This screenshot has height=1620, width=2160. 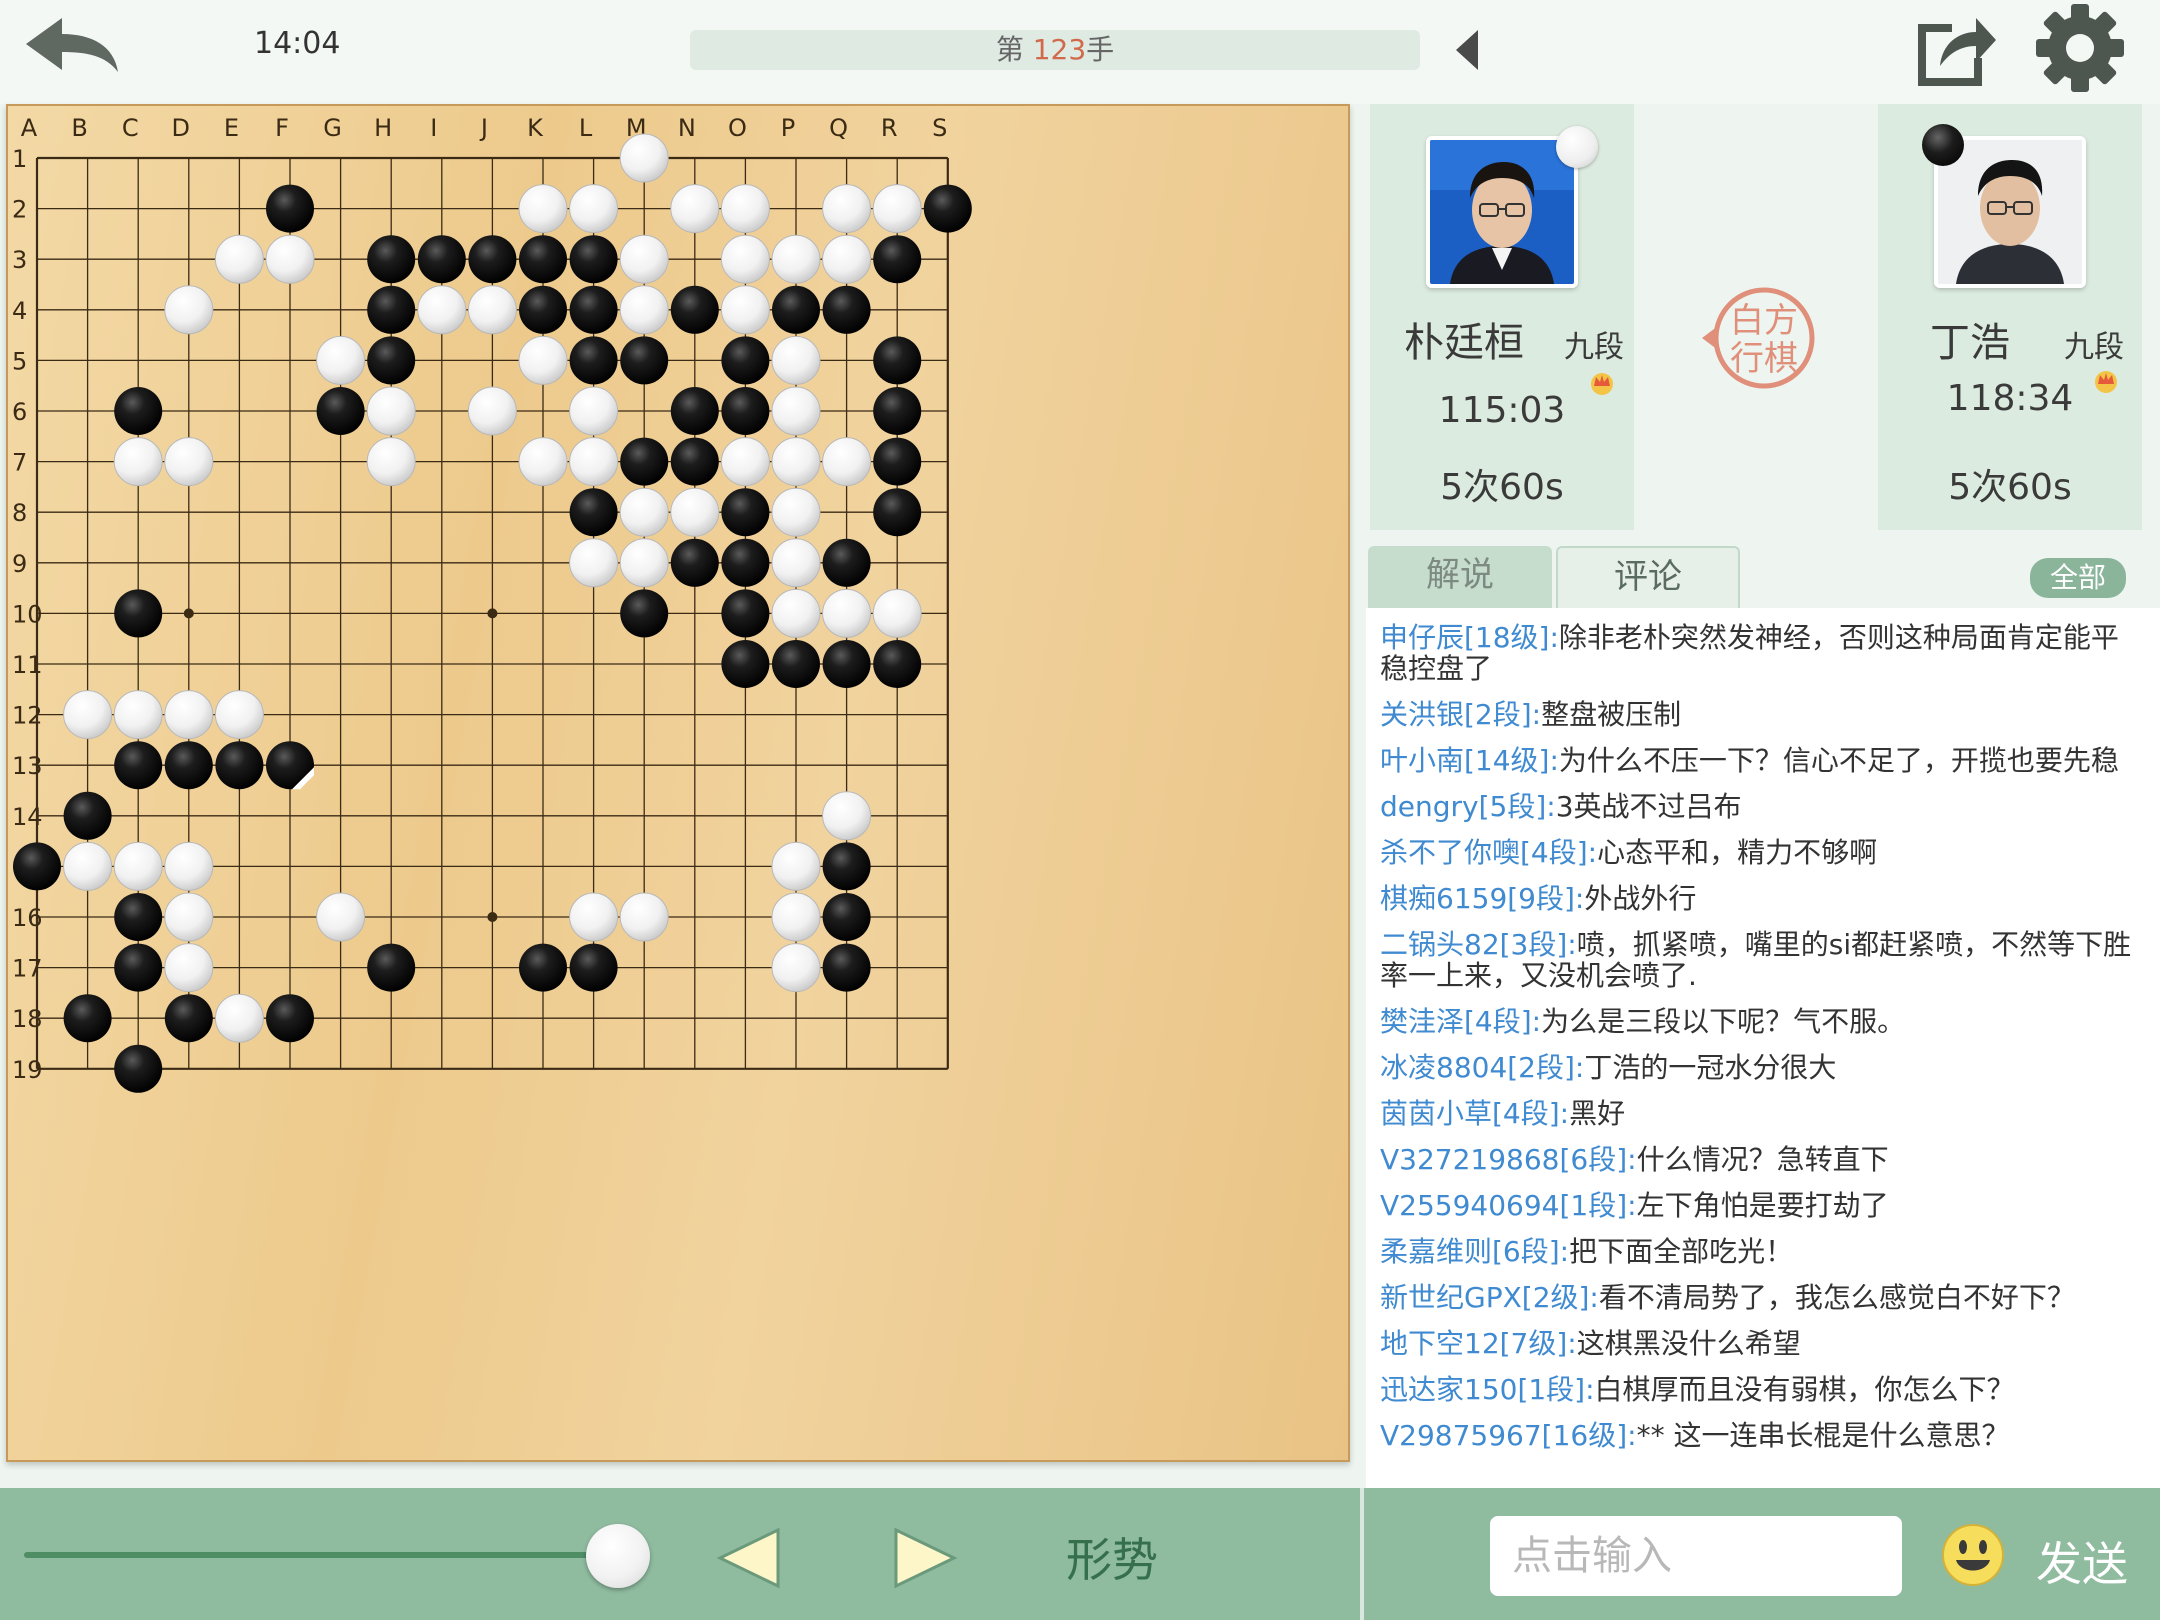 What do you see at coordinates (1487, 1389) in the screenshot?
I see `comment-username: 迅达家150[1段]:` at bounding box center [1487, 1389].